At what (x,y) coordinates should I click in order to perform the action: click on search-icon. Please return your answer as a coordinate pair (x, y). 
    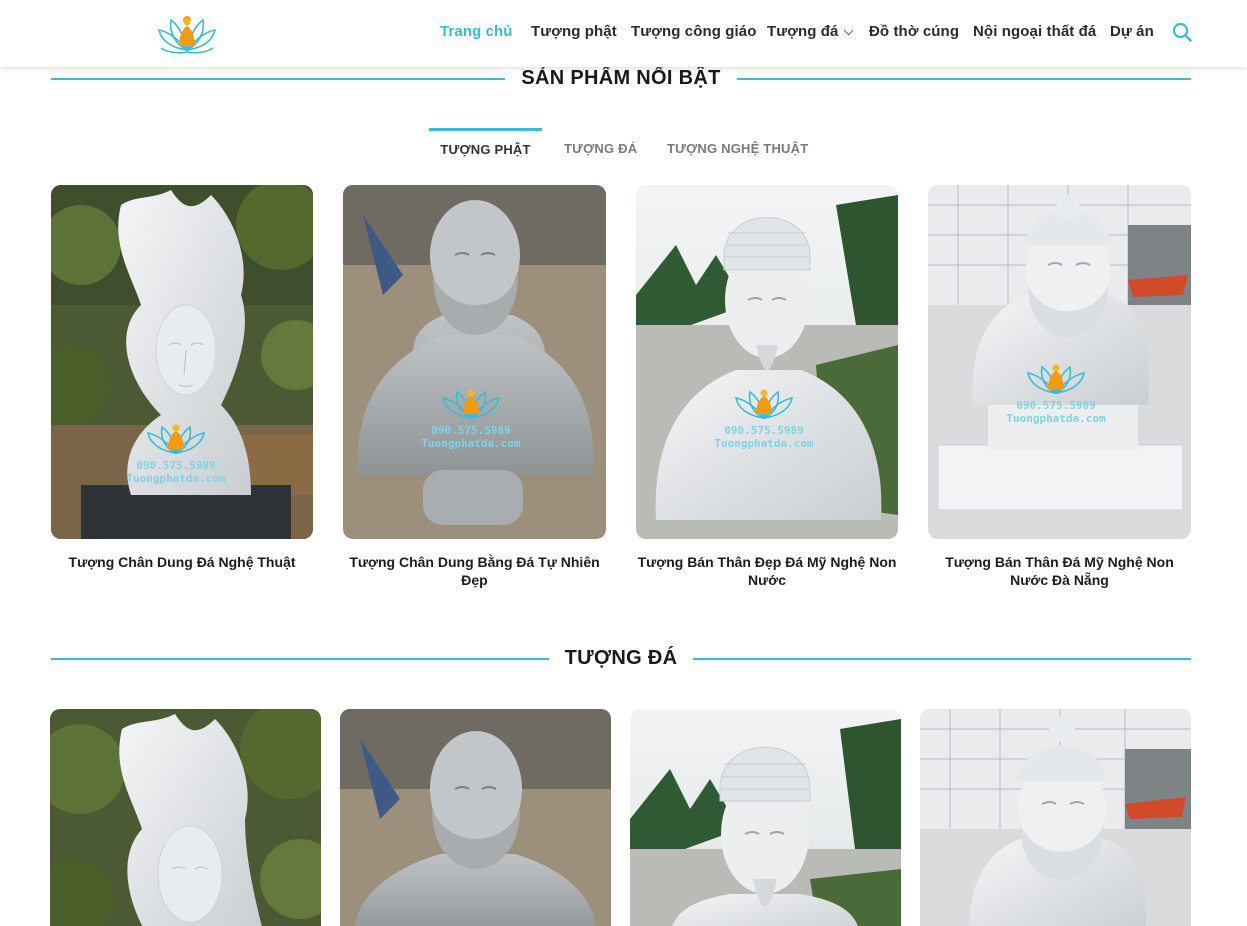
    Looking at the image, I should click on (1182, 32).